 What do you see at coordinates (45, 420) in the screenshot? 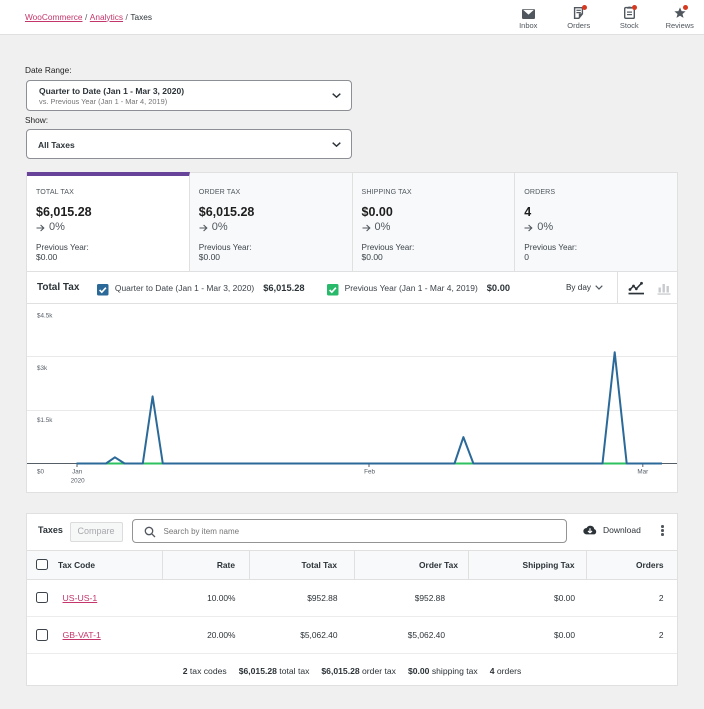
I see `svg-text: $1.5k` at bounding box center [45, 420].